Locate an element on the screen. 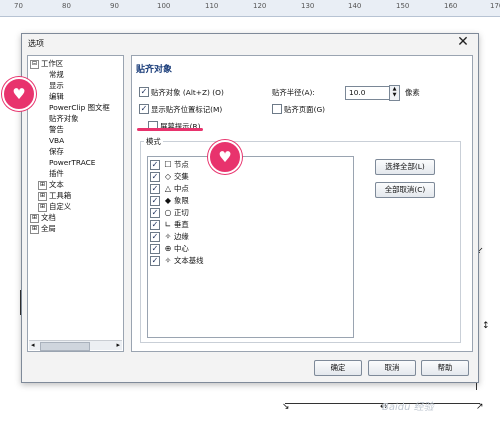 The height and width of the screenshot is (438, 500). tree-item-powerclip: PowerClip 图文框 is located at coordinates (79, 107).